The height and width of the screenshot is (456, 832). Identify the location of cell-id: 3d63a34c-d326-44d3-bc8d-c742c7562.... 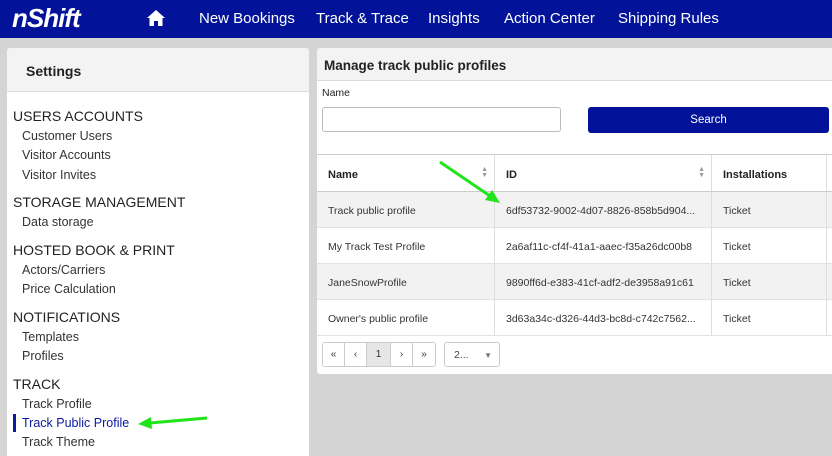
(603, 317).